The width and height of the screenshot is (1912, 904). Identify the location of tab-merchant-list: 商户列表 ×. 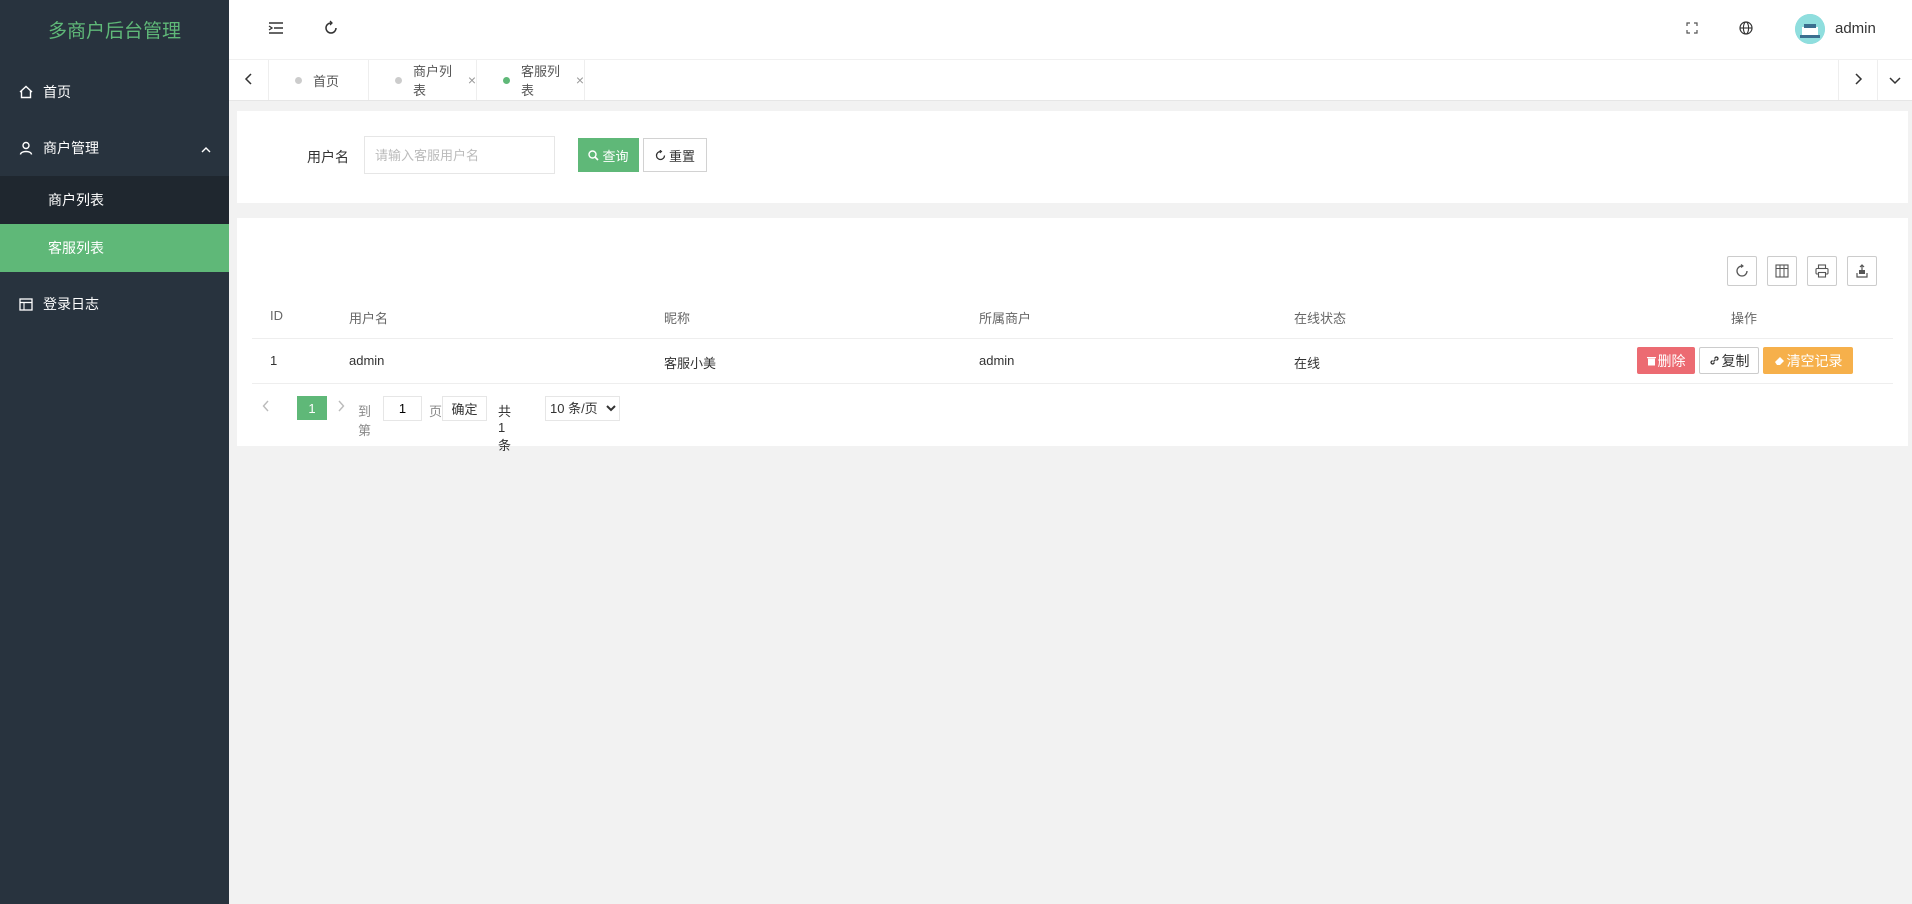
(423, 80).